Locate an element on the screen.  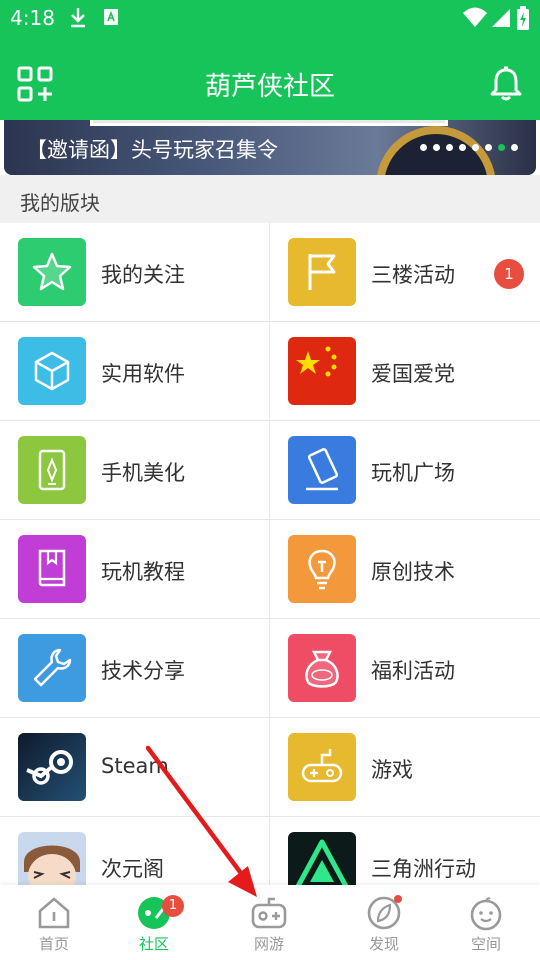
tab-online-games: 网游 is located at coordinates (269, 922).